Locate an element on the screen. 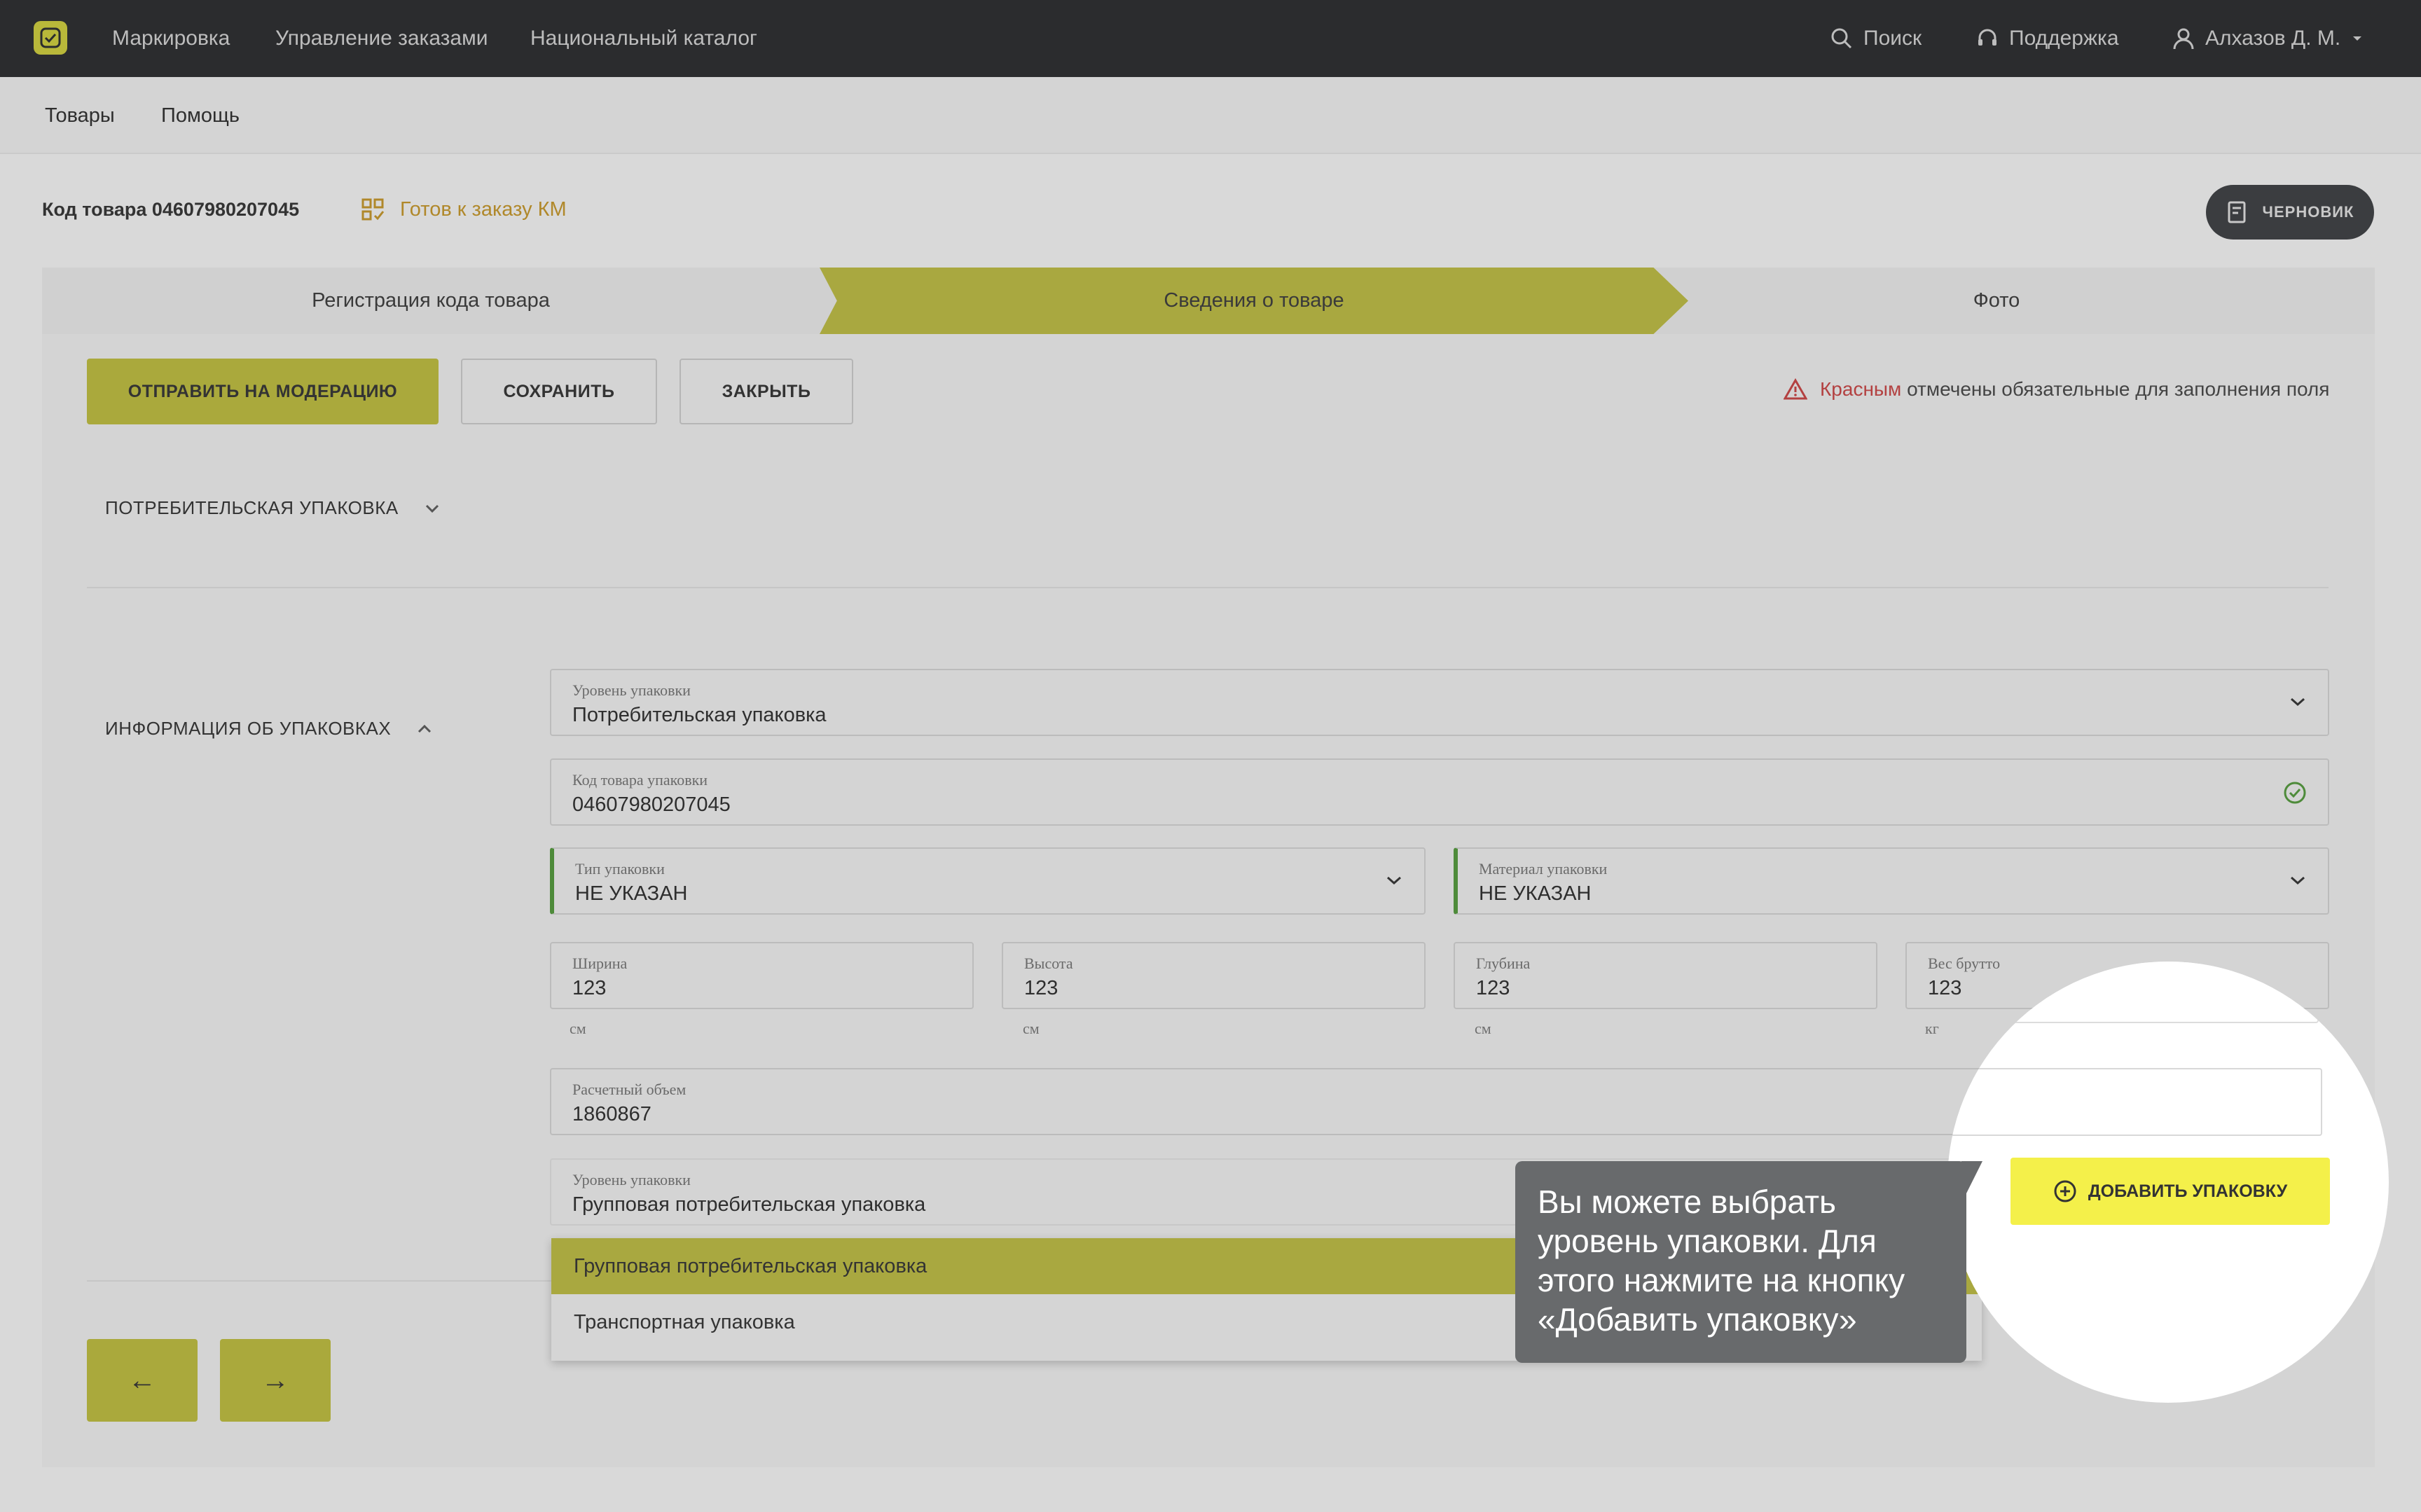 This screenshot has height=1512, width=2421. height-unit: см is located at coordinates (1031, 1028).